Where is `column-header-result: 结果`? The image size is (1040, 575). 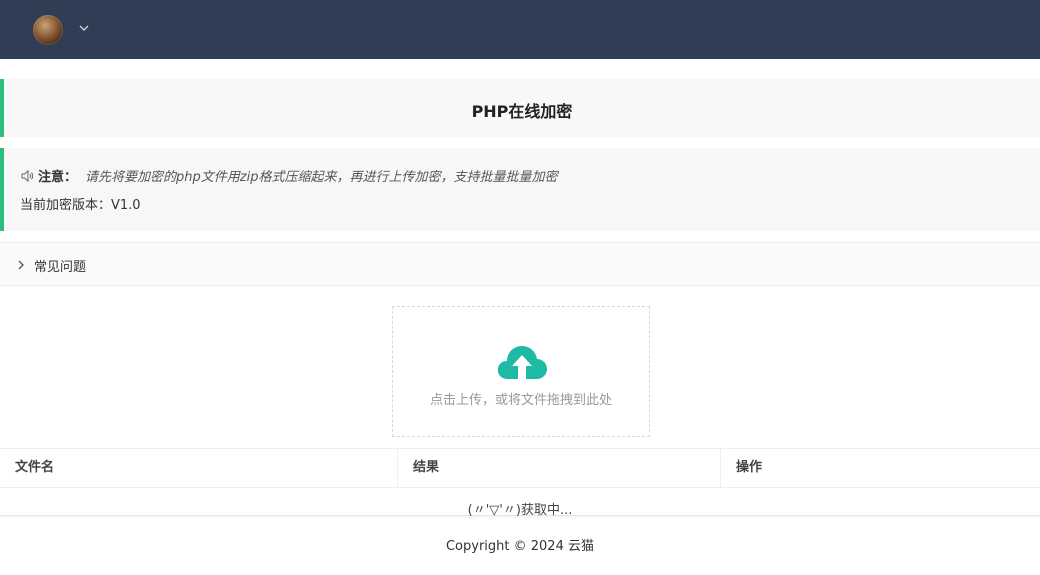 column-header-result: 结果 is located at coordinates (559, 468).